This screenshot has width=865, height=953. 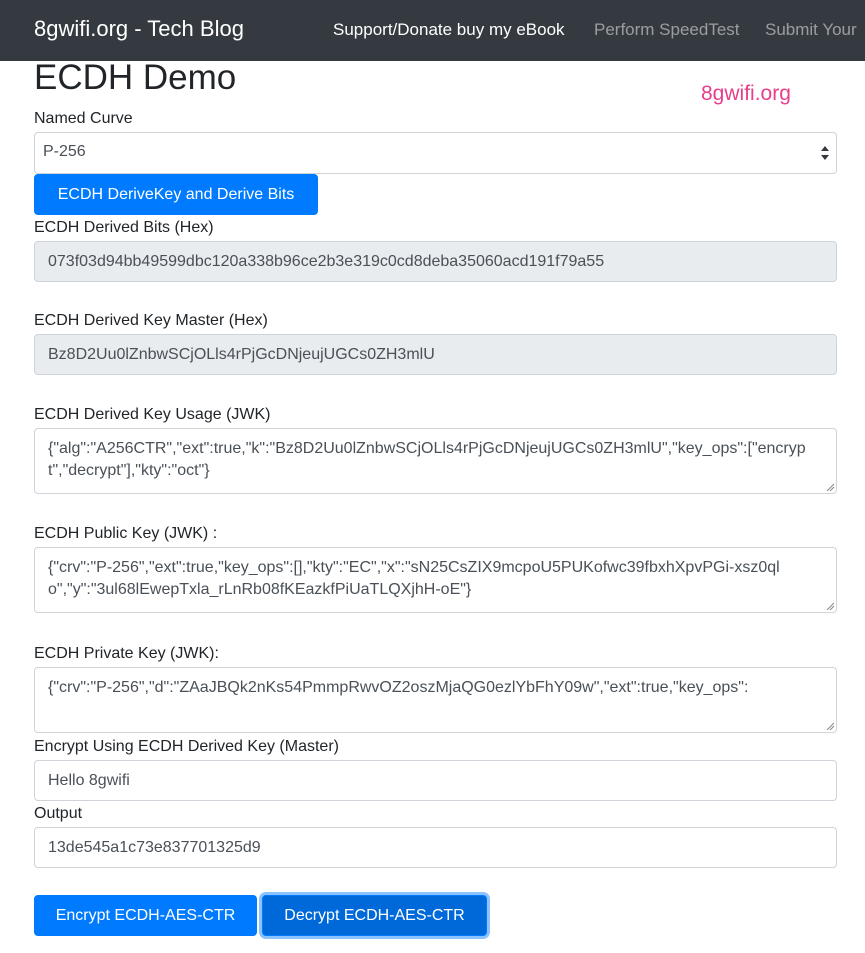 What do you see at coordinates (435, 153) in the screenshot?
I see `curve-select: P-256` at bounding box center [435, 153].